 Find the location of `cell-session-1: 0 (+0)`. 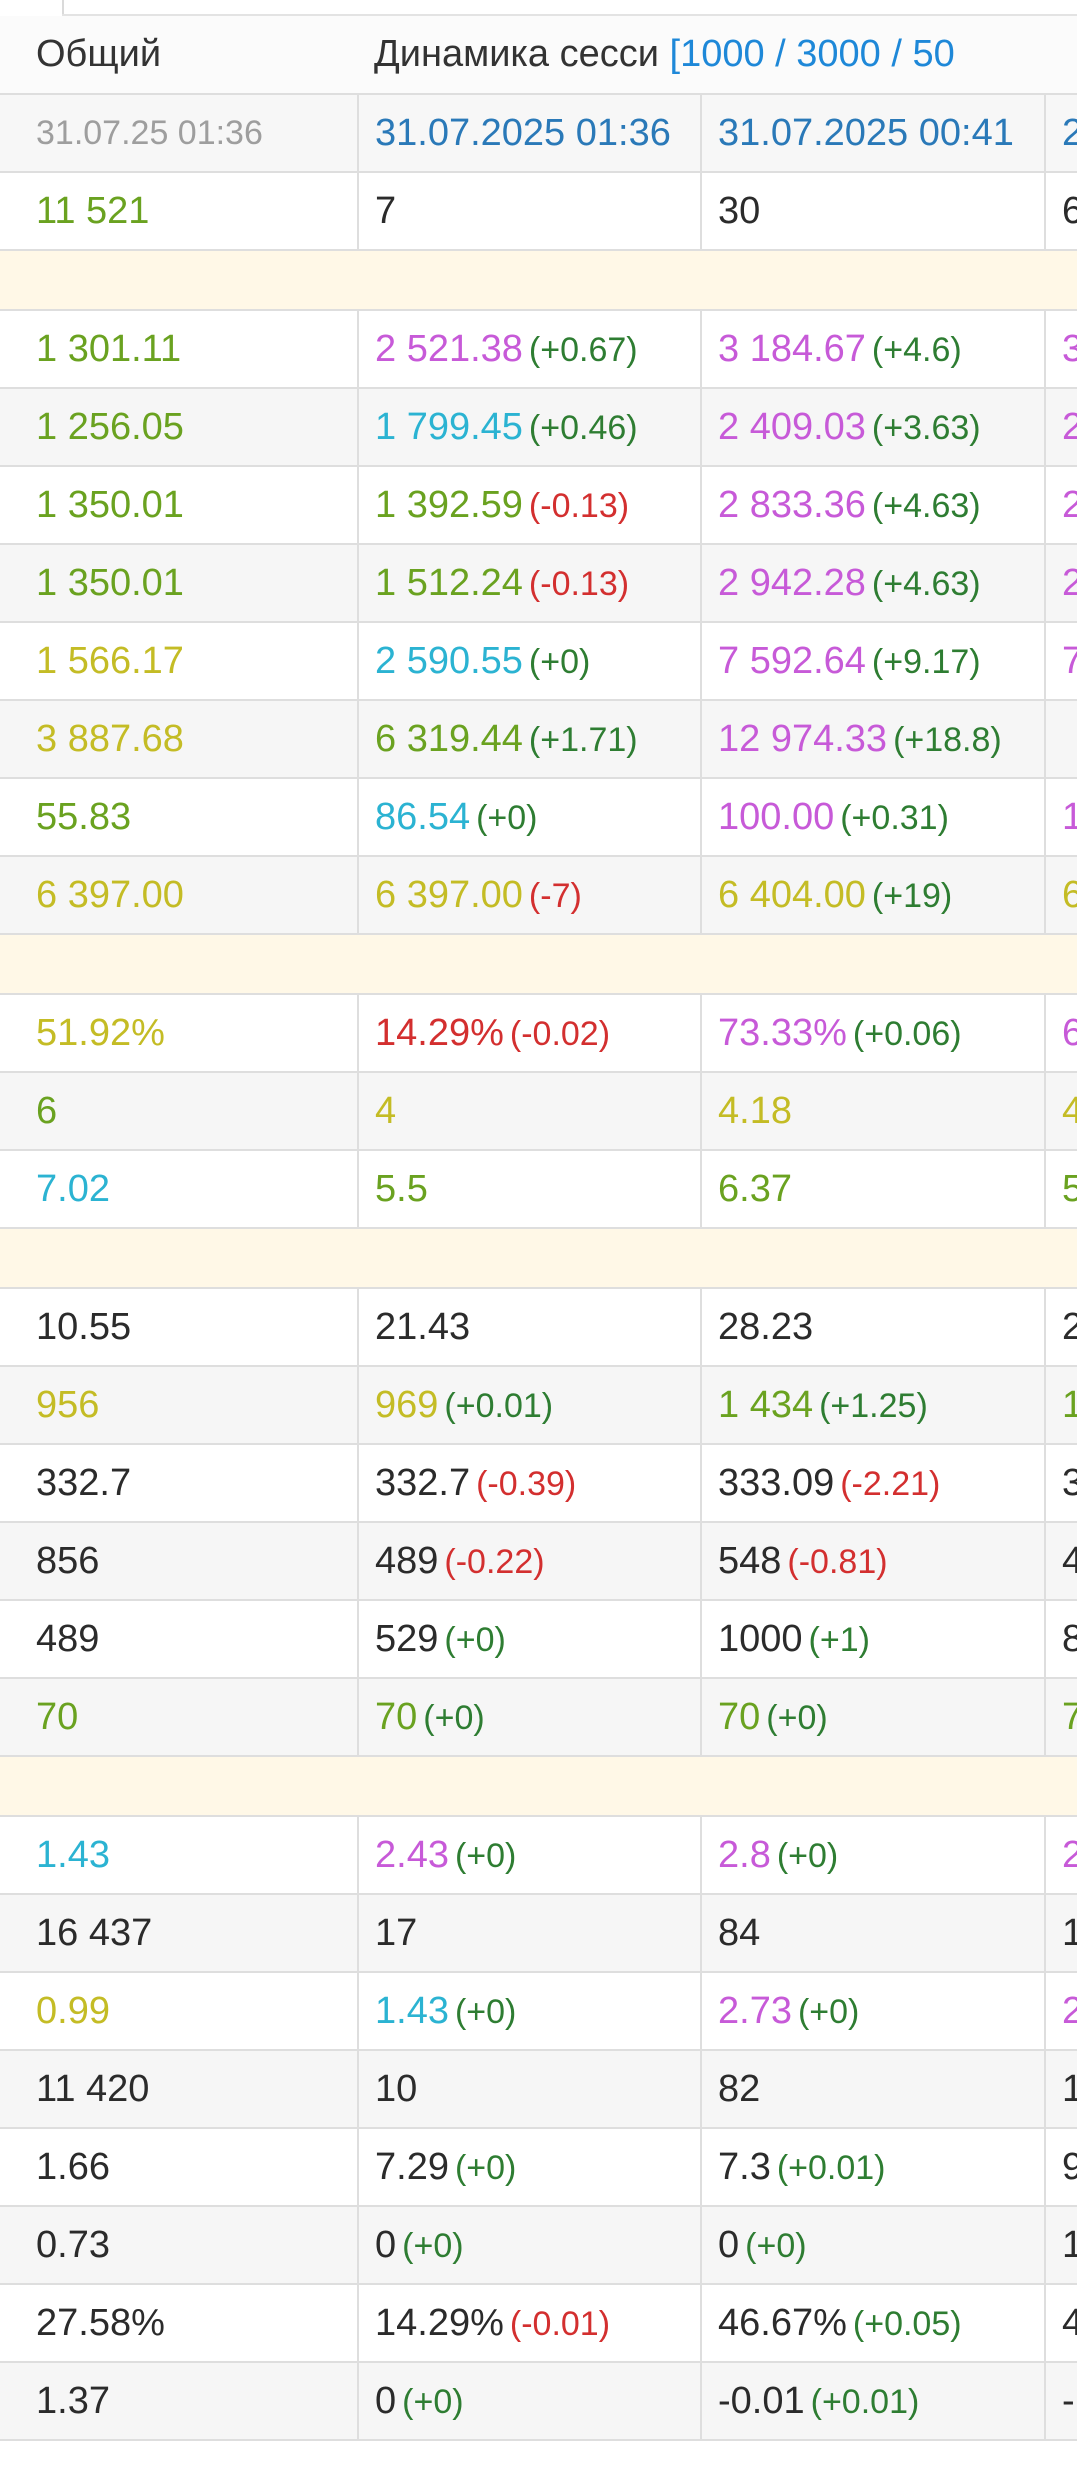

cell-session-1: 0 (+0) is located at coordinates (530, 2401).